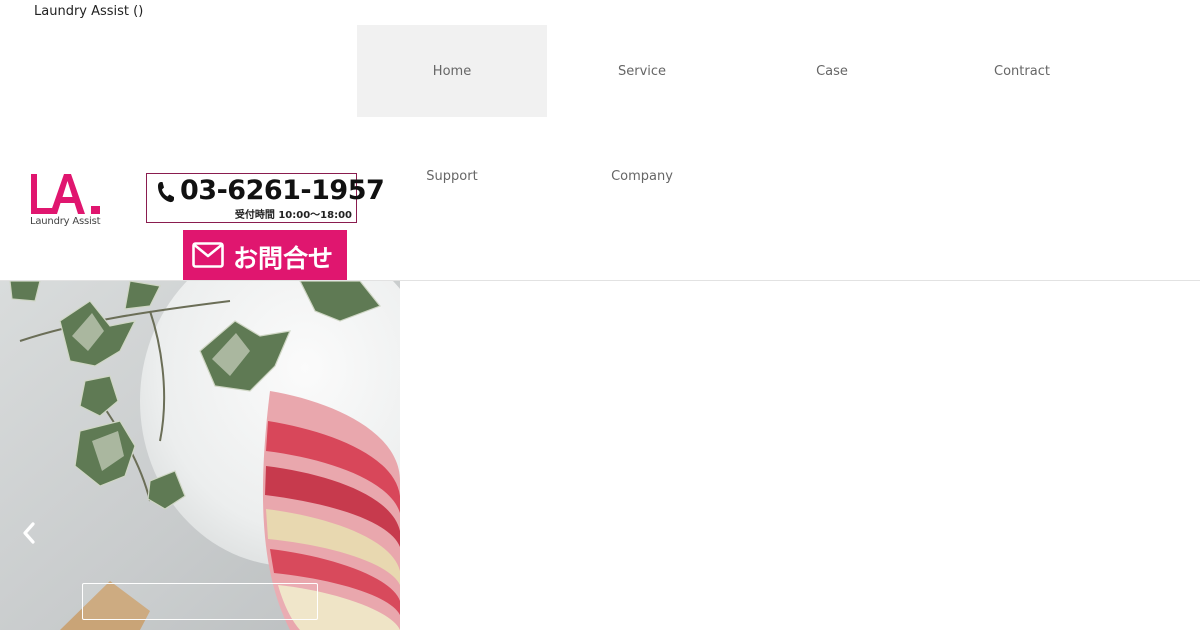  Describe the element at coordinates (293, 215) in the screenshot. I see `business-hours: 受付時間 10:00～18:00` at that location.